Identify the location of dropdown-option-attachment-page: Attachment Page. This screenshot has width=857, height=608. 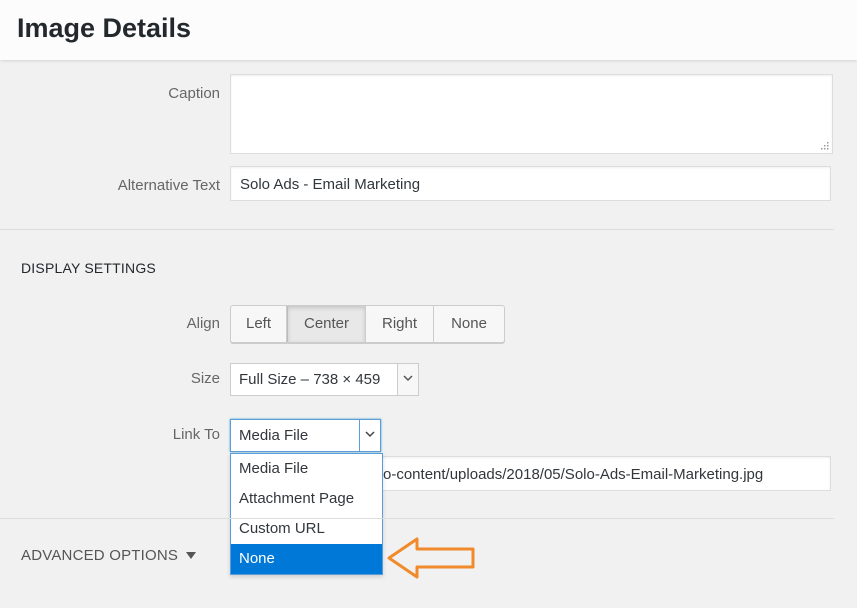
(306, 499).